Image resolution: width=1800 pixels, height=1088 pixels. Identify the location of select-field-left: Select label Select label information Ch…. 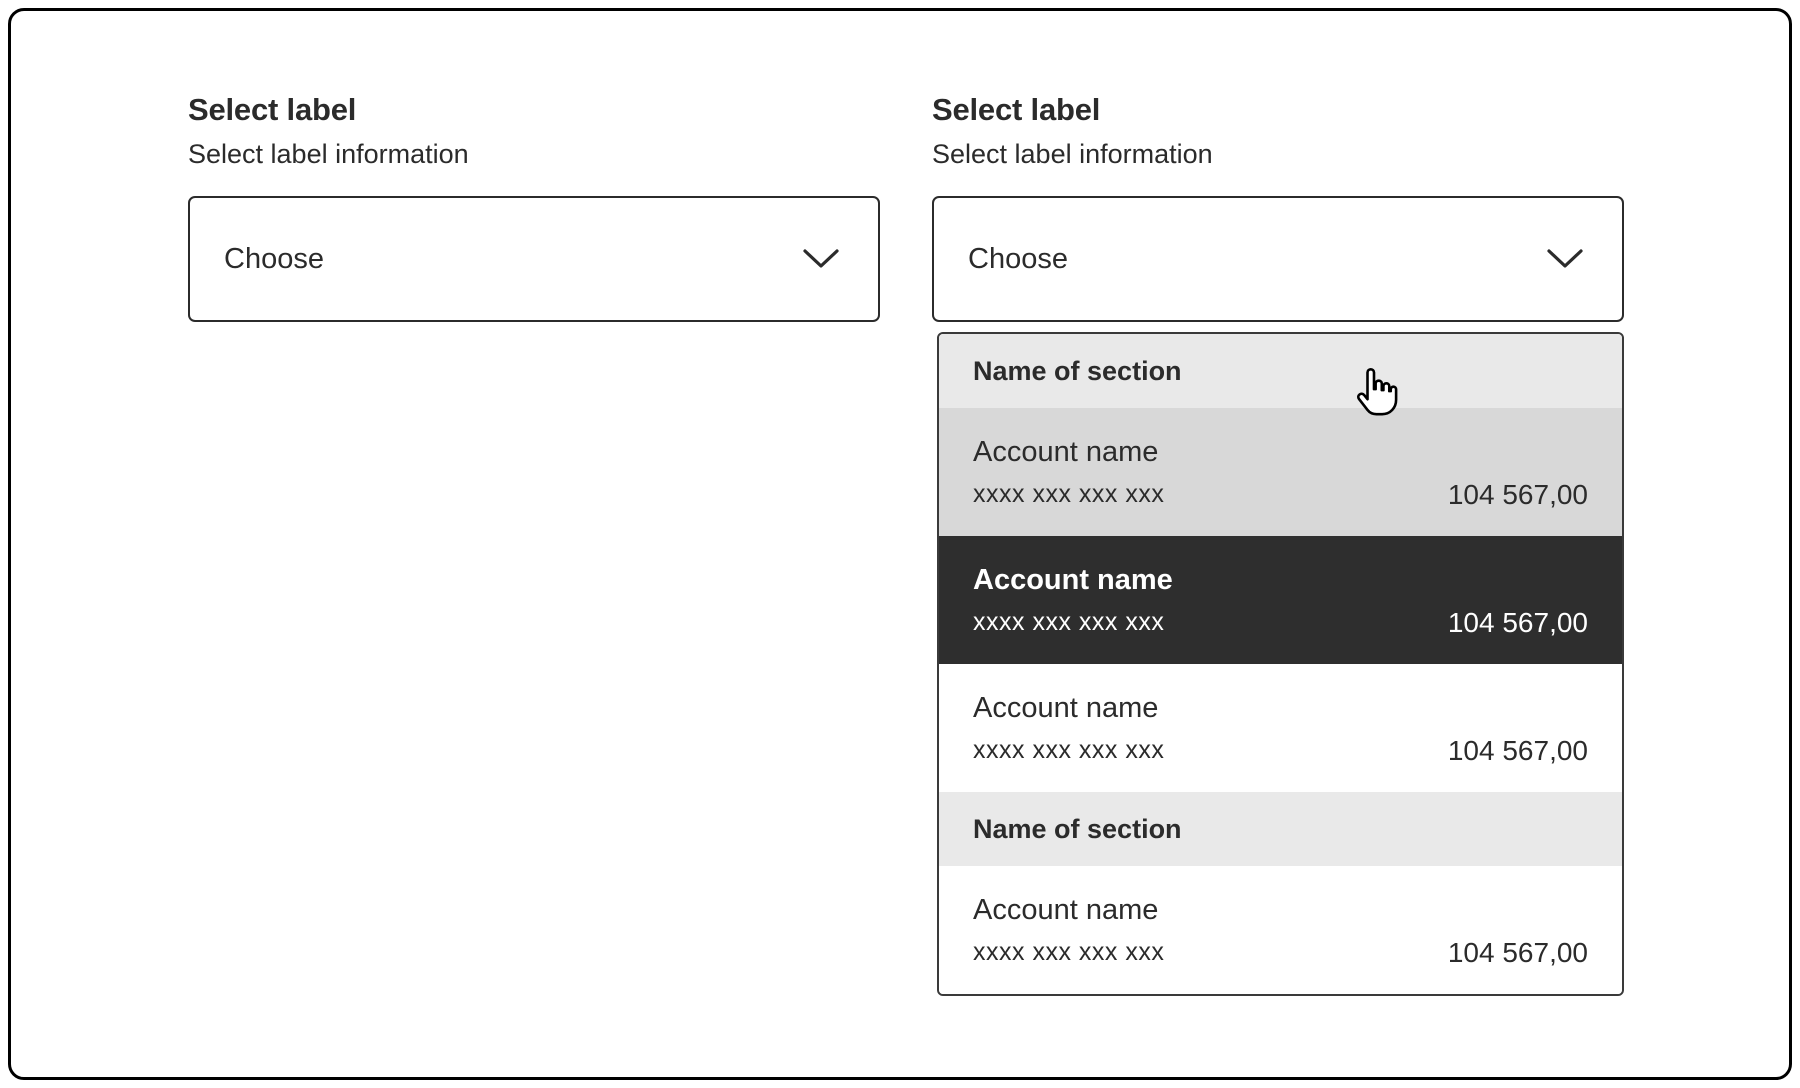
(534, 207).